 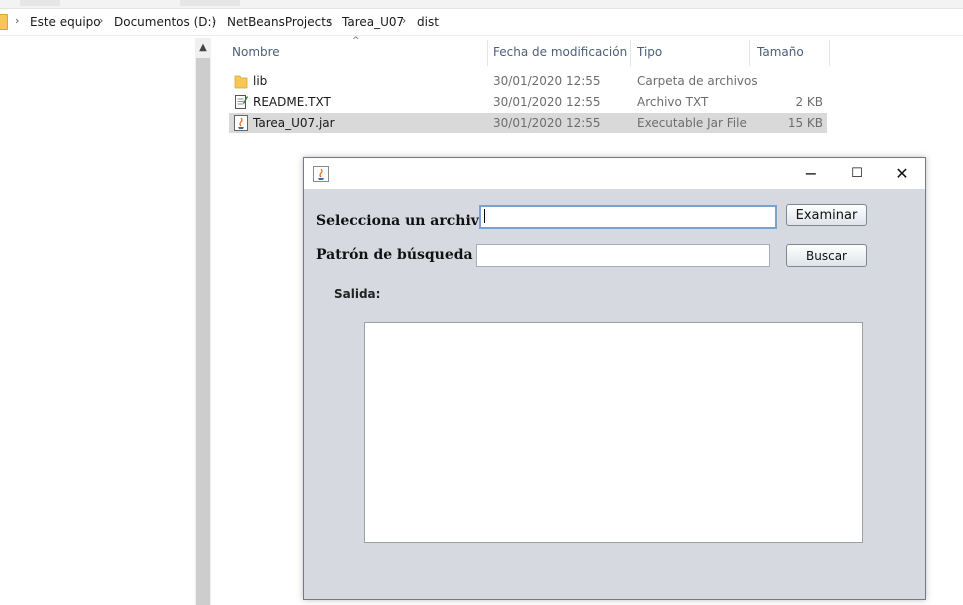 What do you see at coordinates (628, 217) in the screenshot?
I see `file-path-input` at bounding box center [628, 217].